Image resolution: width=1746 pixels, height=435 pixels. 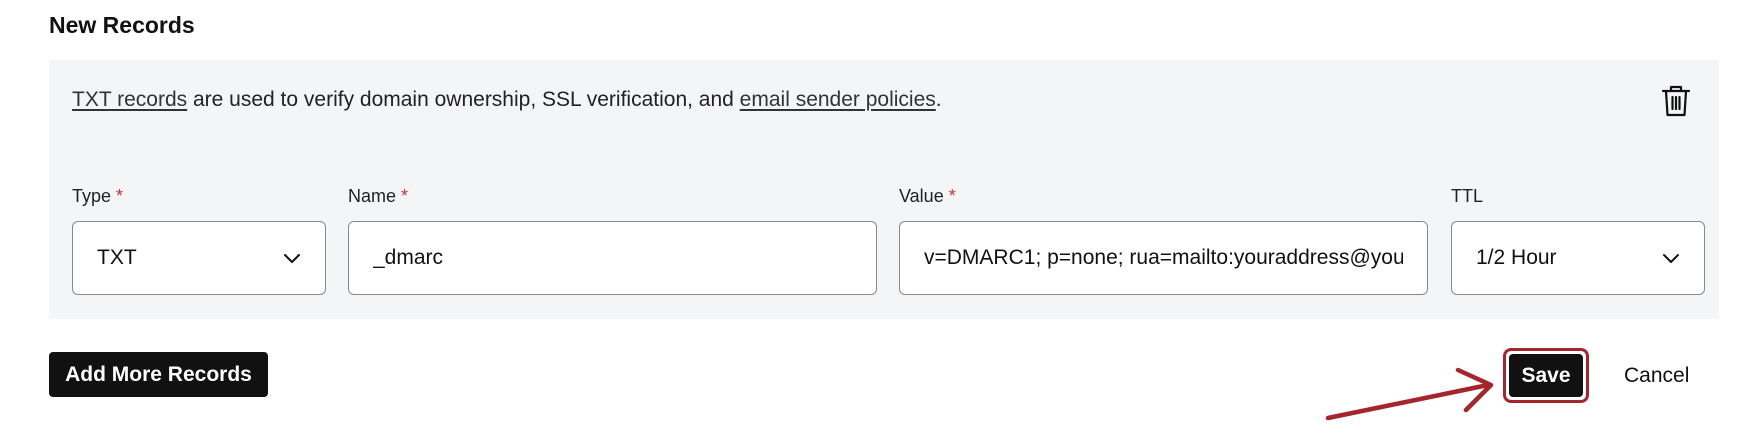 I want to click on cancel-button: Cancel, so click(x=1656, y=376).